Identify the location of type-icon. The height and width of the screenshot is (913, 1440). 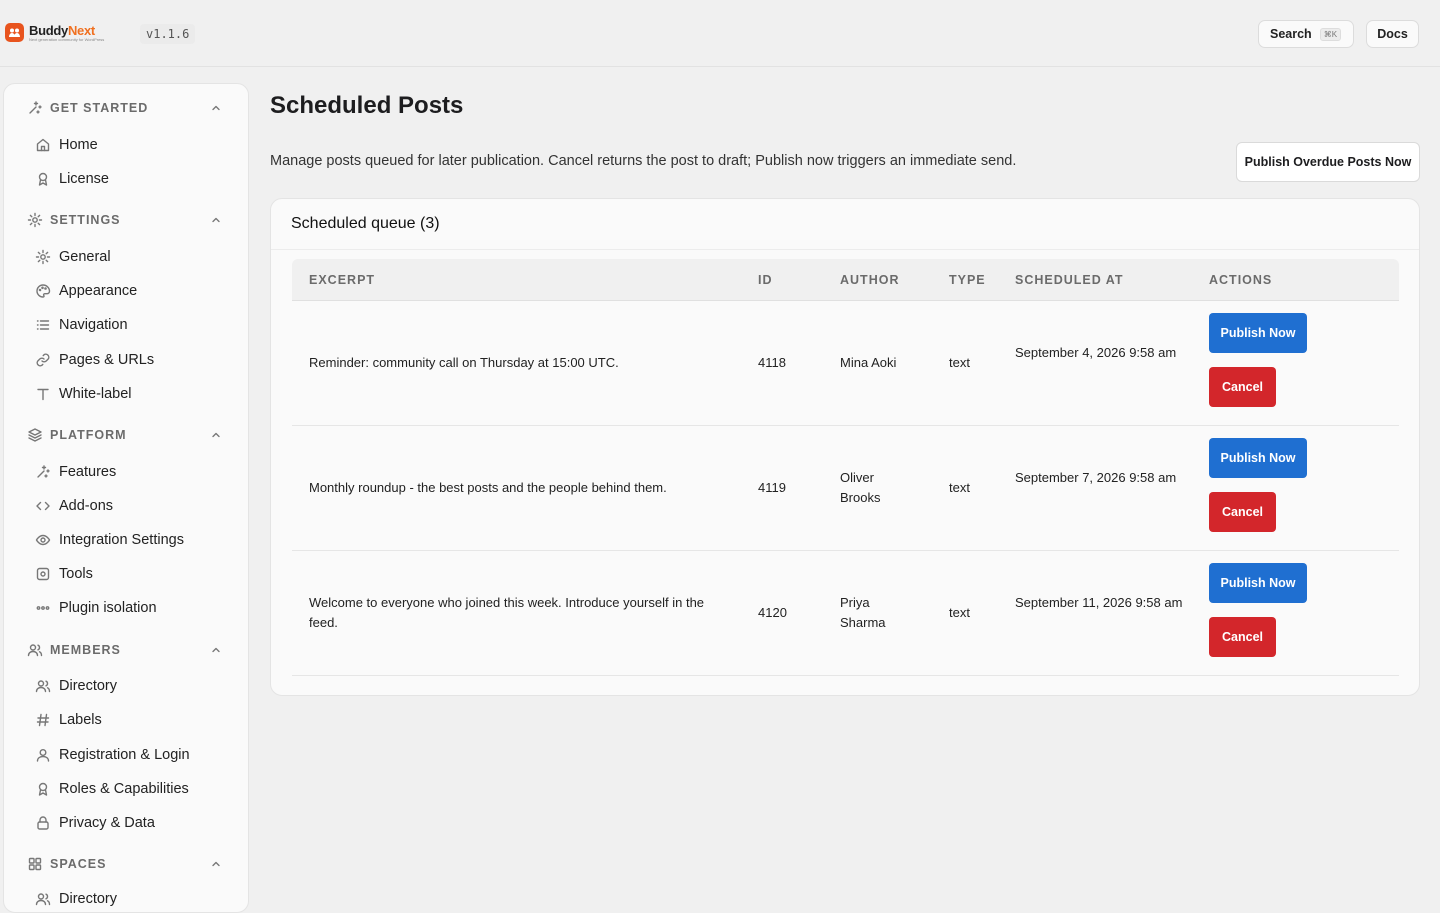
(43, 394).